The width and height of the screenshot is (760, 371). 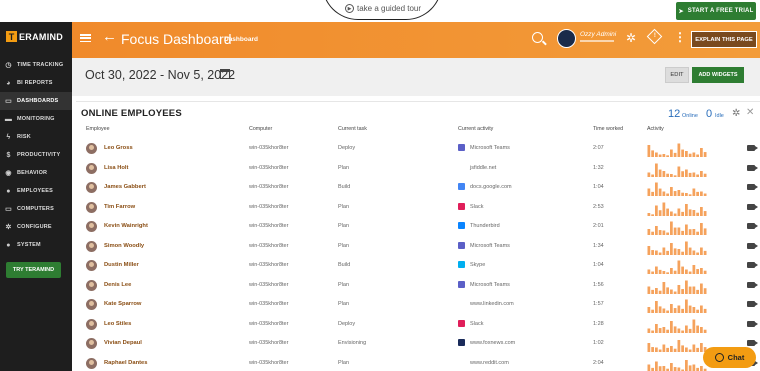 I want to click on date-range: Oct 30, 2022 - Nov 5, 2022, so click(x=160, y=75).